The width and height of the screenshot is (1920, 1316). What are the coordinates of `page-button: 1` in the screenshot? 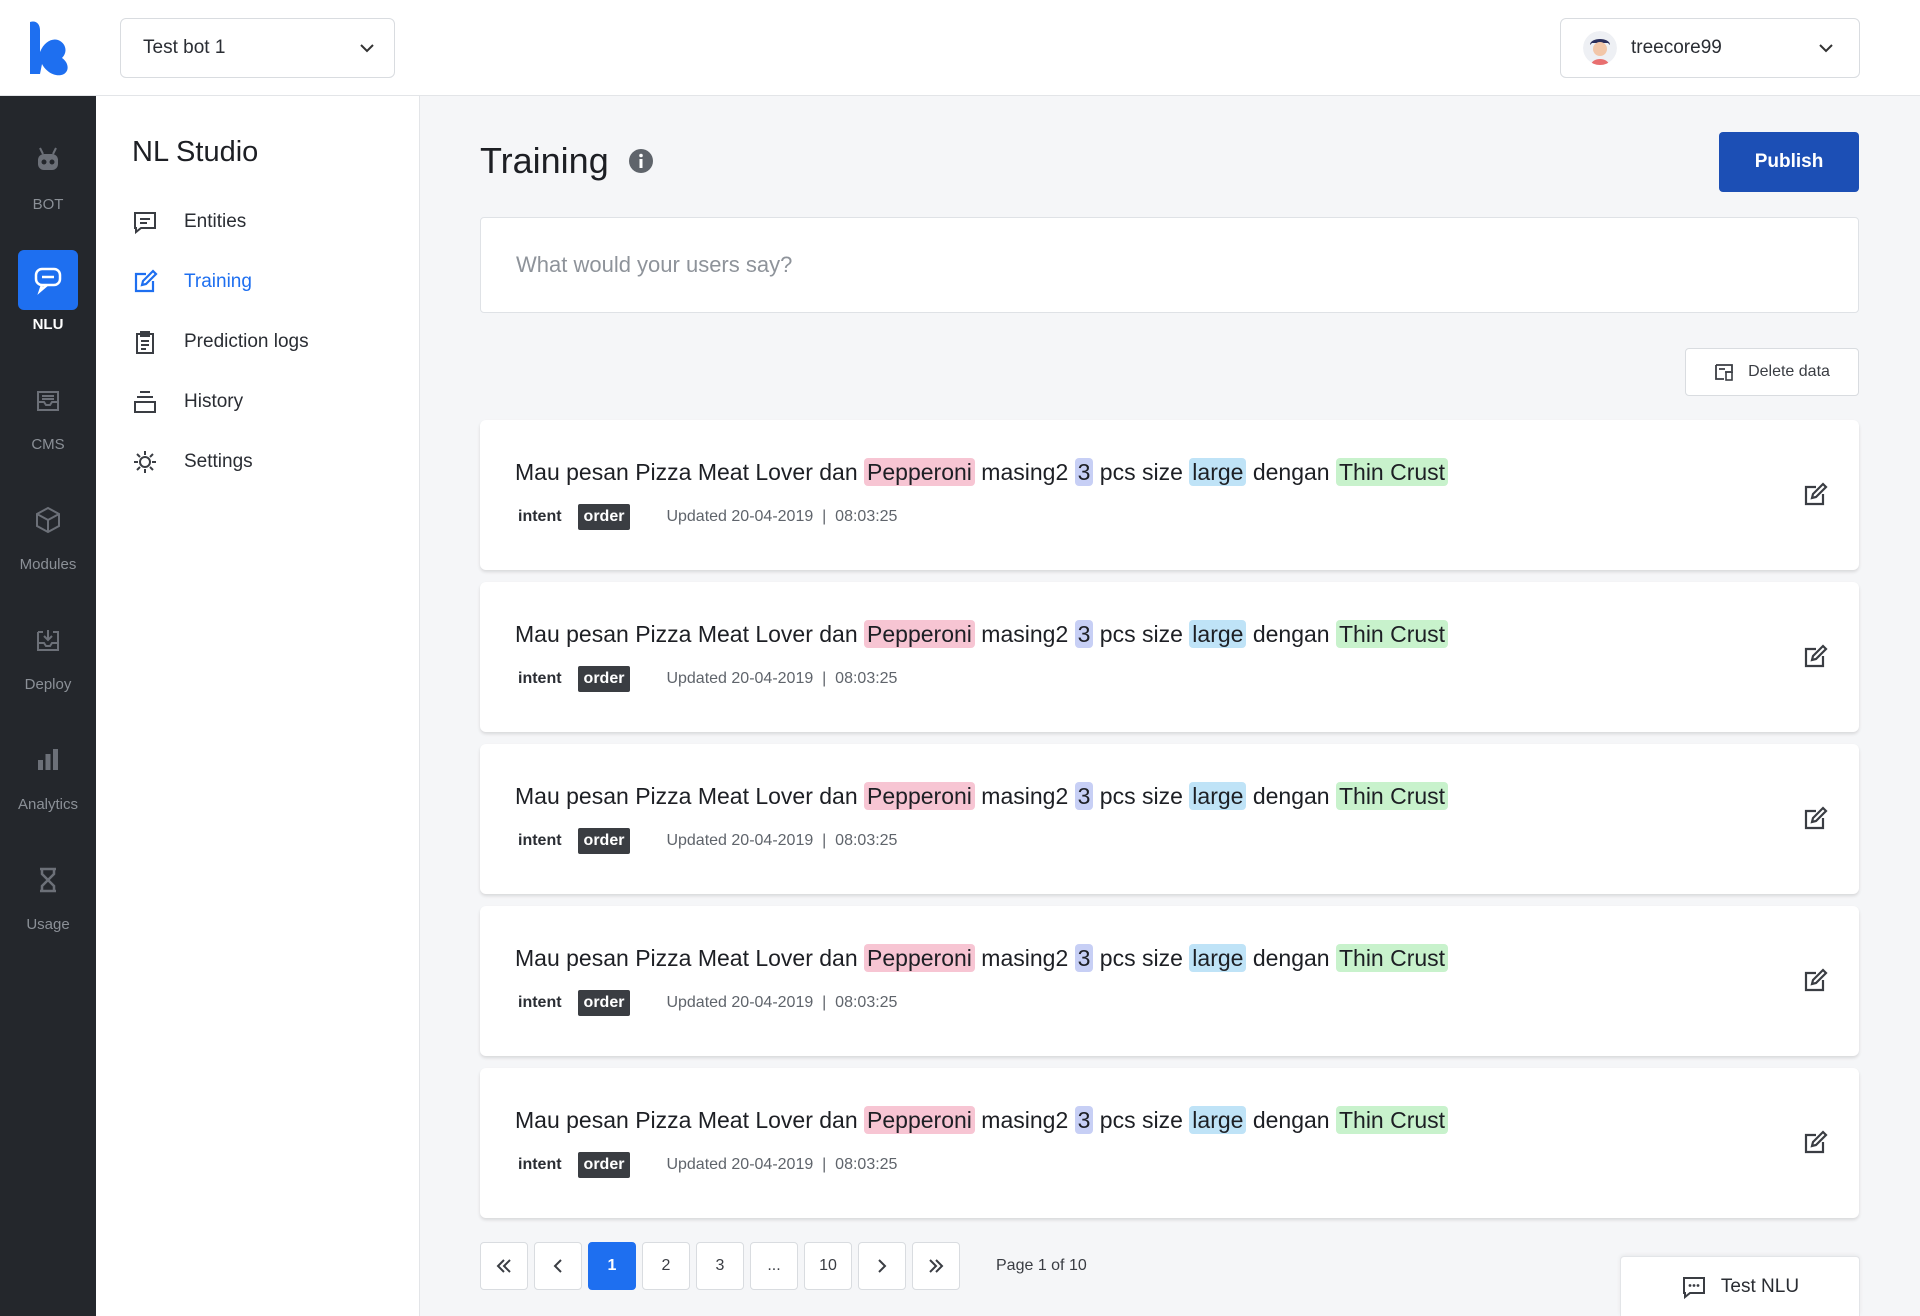 It's located at (612, 1266).